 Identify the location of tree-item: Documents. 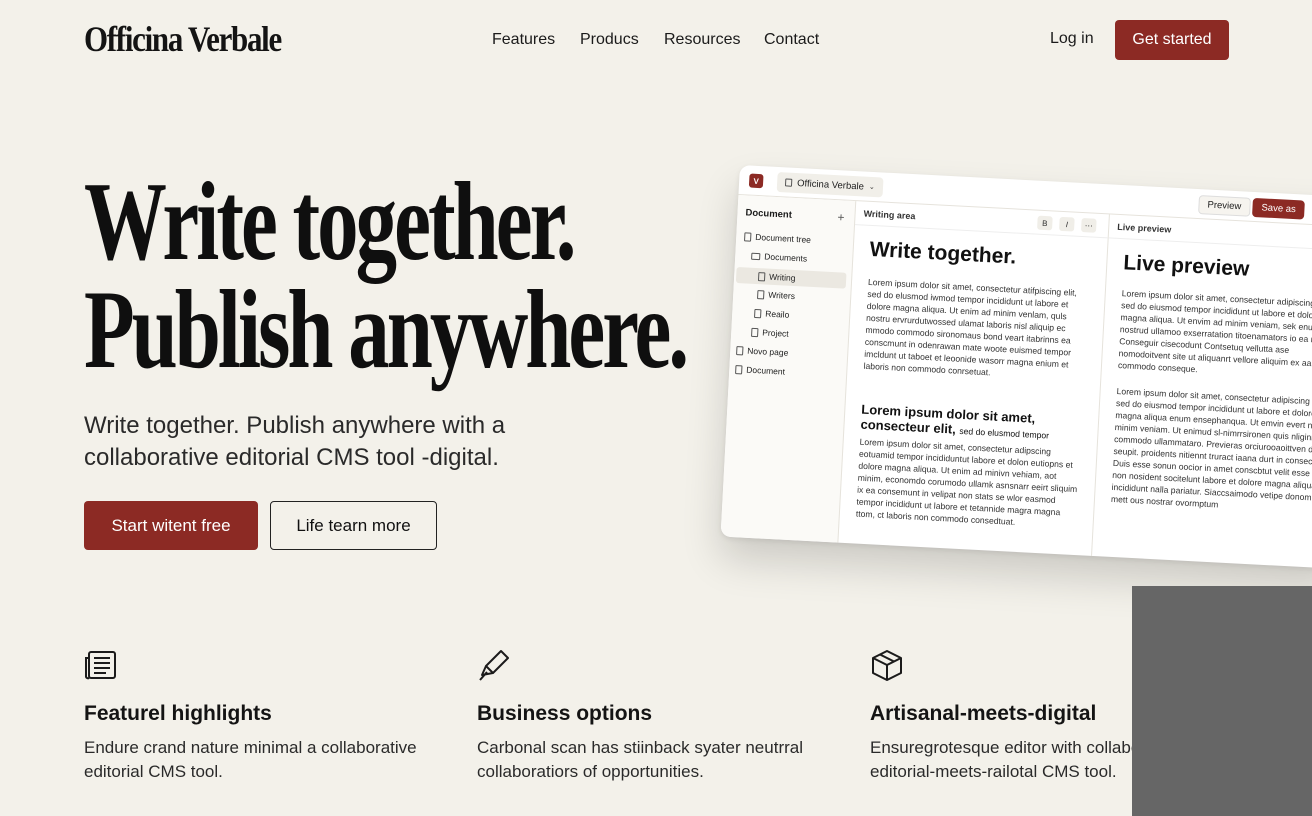
(779, 257).